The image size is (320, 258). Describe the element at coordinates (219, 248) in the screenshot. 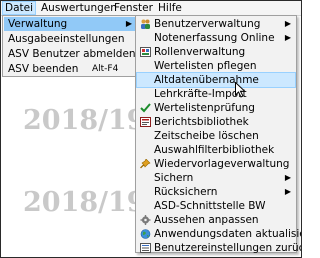

I see `menu-item-benutzereinstellungen-zuruecksetzen: Benutzereinstellungen zurücksetzen` at that location.